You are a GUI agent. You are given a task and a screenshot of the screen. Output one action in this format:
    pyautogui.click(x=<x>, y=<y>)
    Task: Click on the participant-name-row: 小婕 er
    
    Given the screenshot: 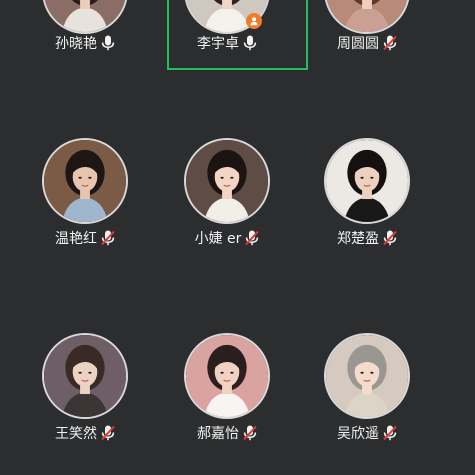 What is the action you would take?
    pyautogui.click(x=227, y=238)
    